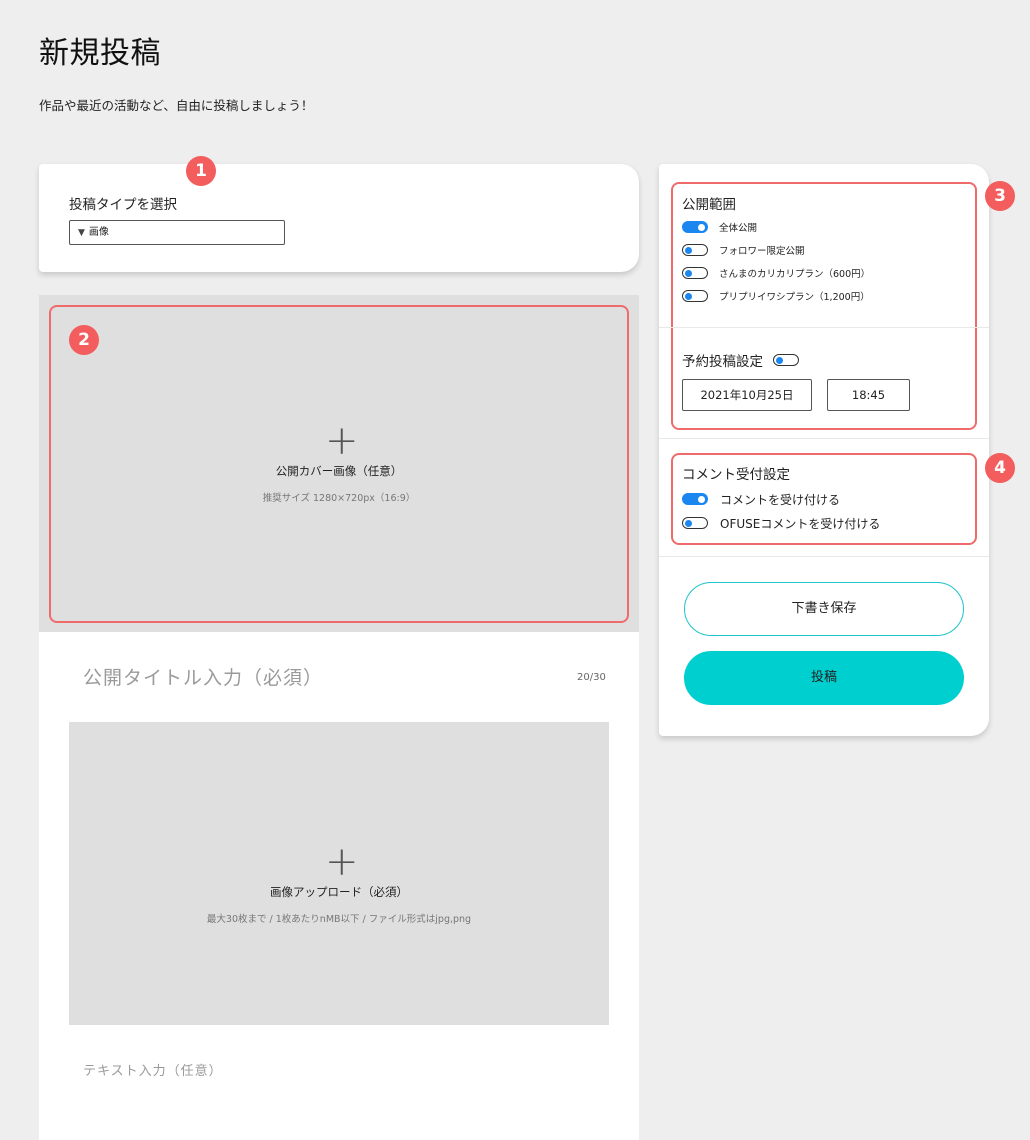  What do you see at coordinates (824, 678) in the screenshot?
I see `post-button: 投稿` at bounding box center [824, 678].